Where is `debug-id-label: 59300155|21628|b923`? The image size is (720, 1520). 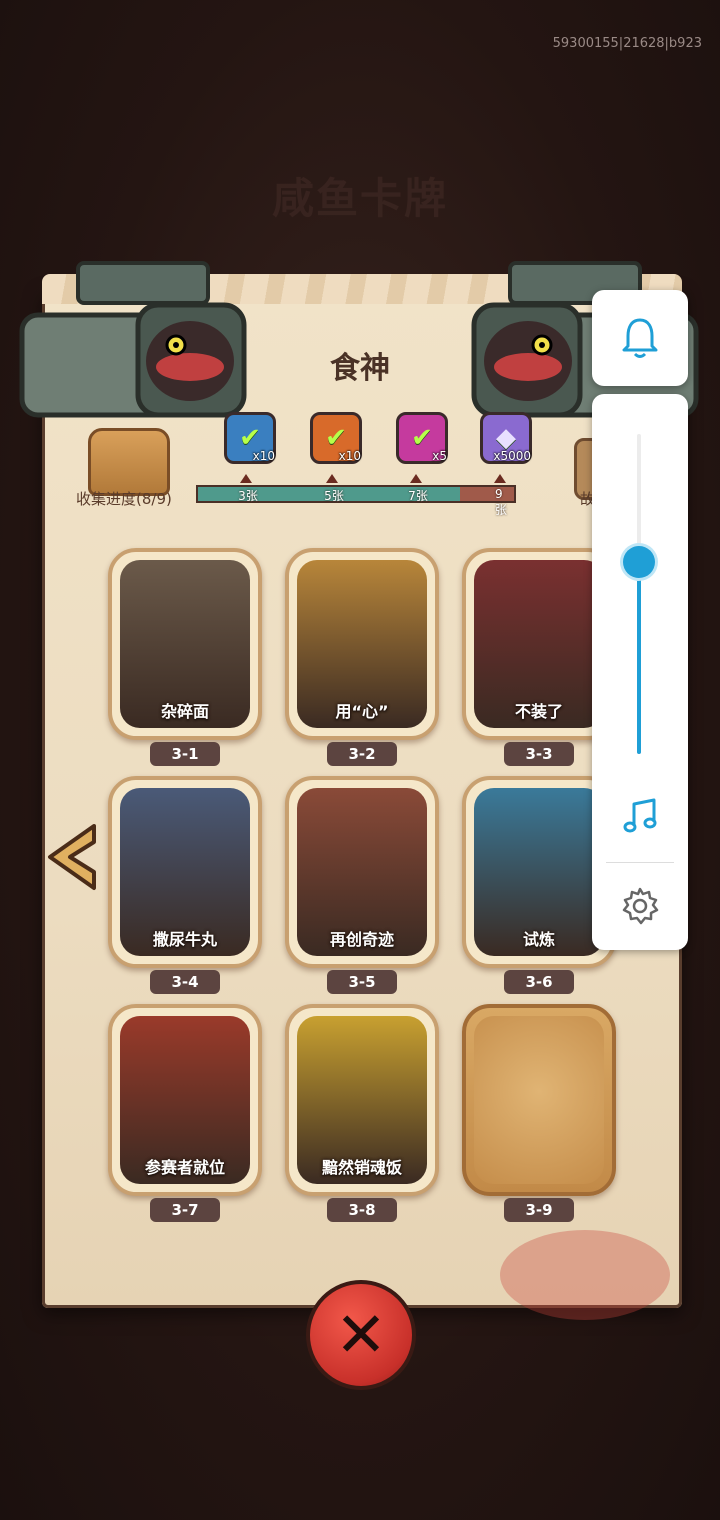
debug-id-label: 59300155|21628|b923 is located at coordinates (627, 43).